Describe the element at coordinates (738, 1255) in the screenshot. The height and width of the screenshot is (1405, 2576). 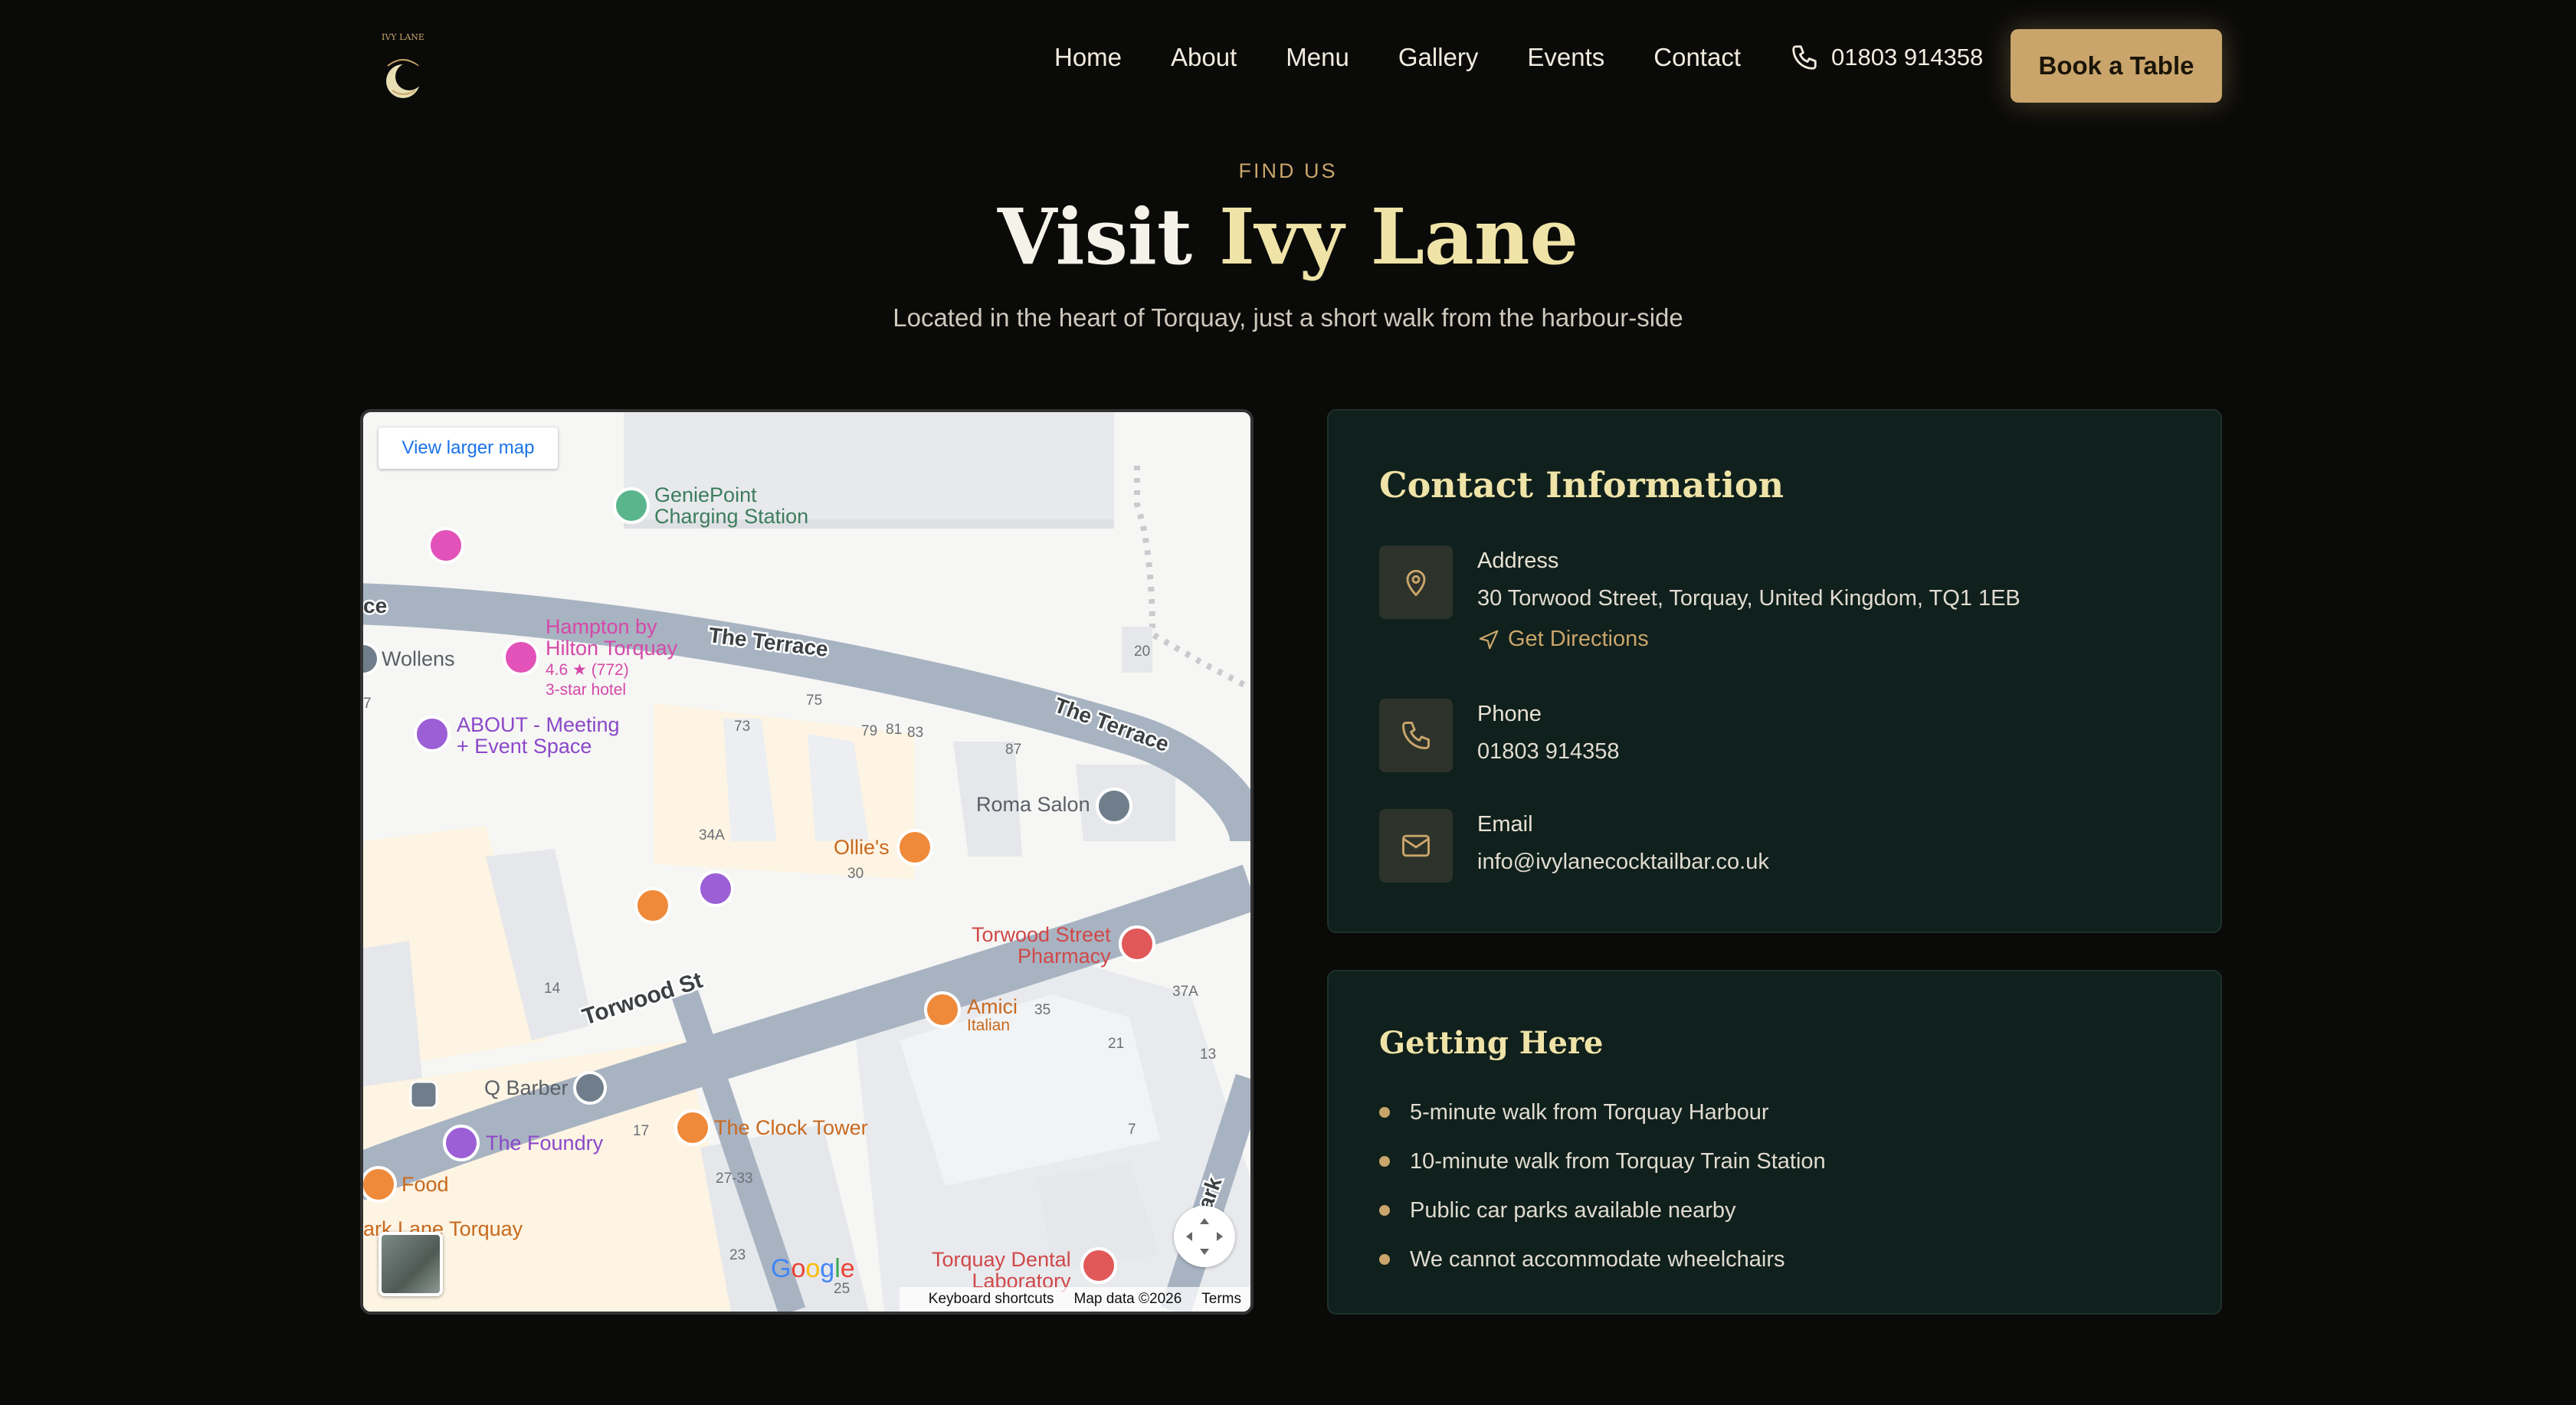
I see `house-number: 23` at that location.